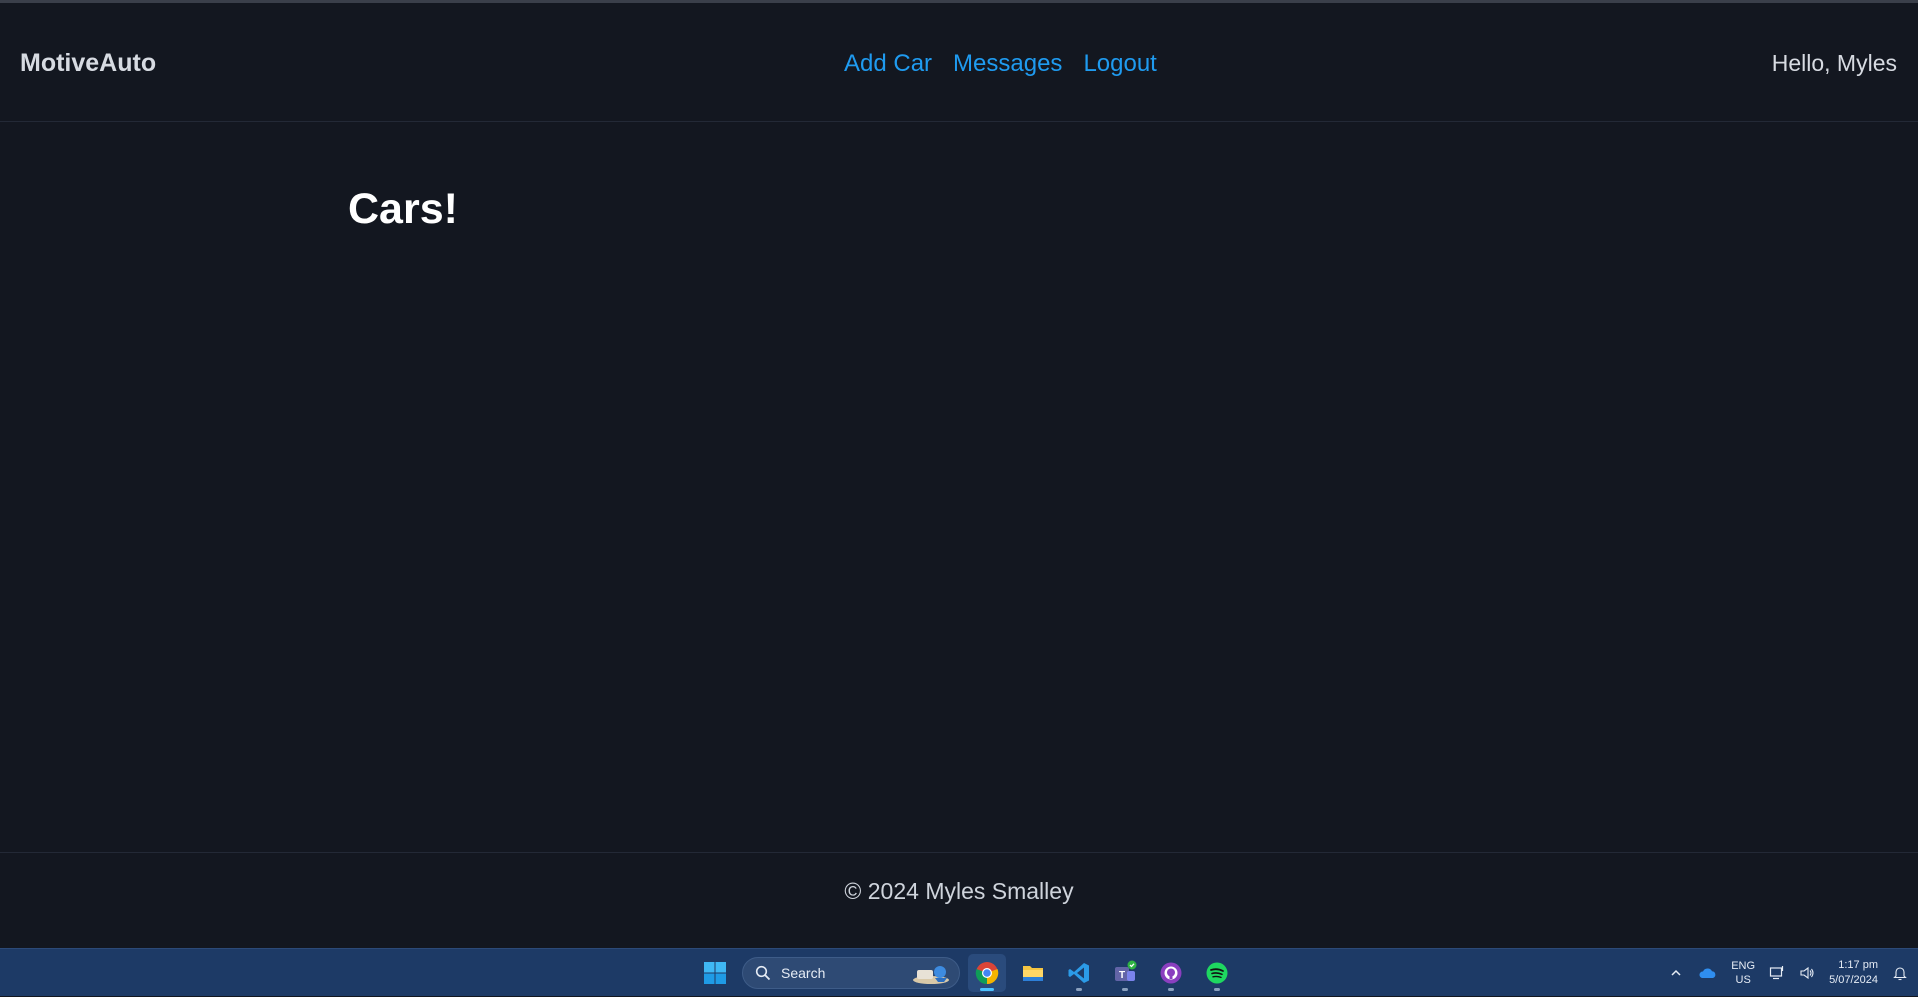 The height and width of the screenshot is (997, 1918). Describe the element at coordinates (1743, 966) in the screenshot. I see `language-code: ENG` at that location.